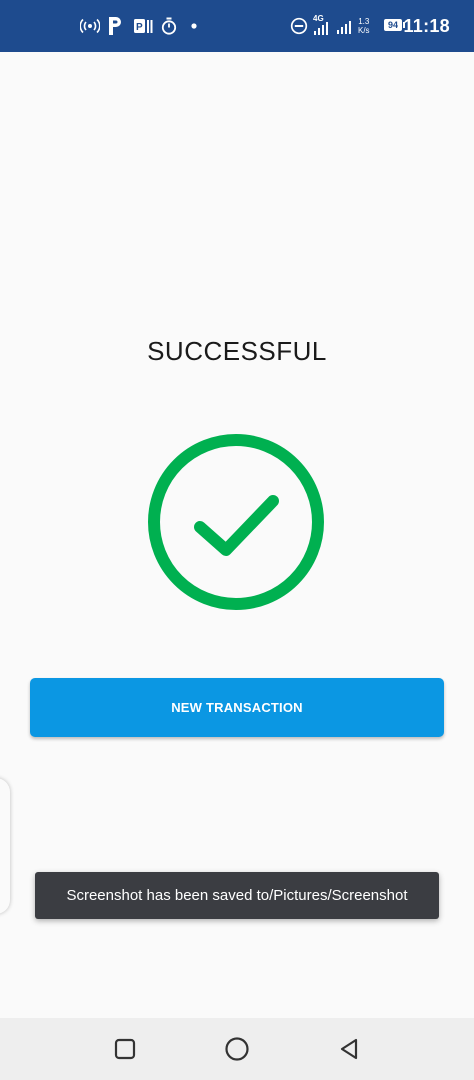  Describe the element at coordinates (318, 18) in the screenshot. I see `network-type-label: 4G` at that location.